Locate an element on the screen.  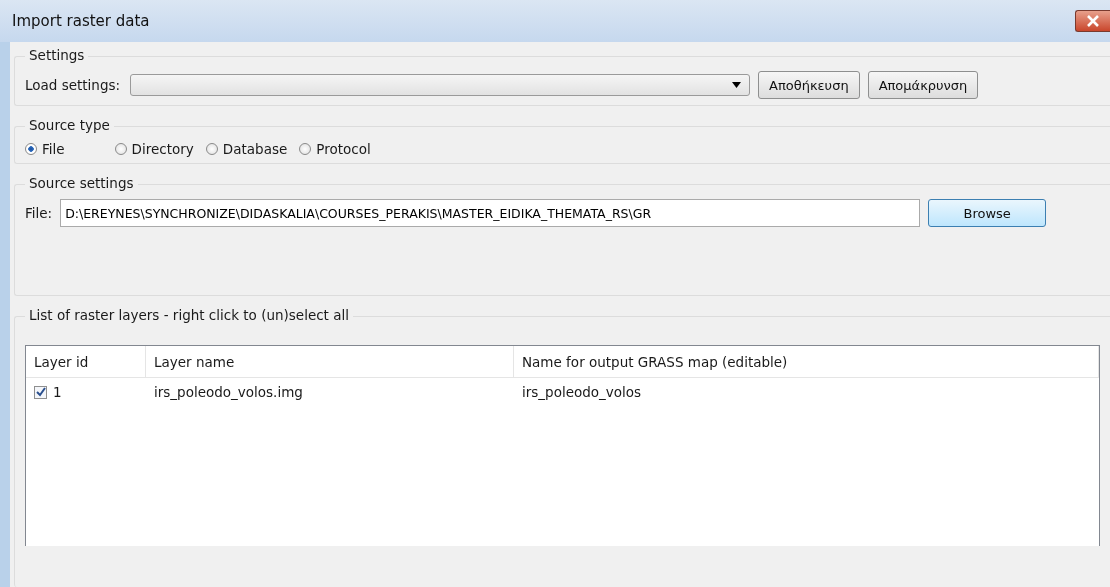
action-button: Αποθήκευση is located at coordinates (809, 85).